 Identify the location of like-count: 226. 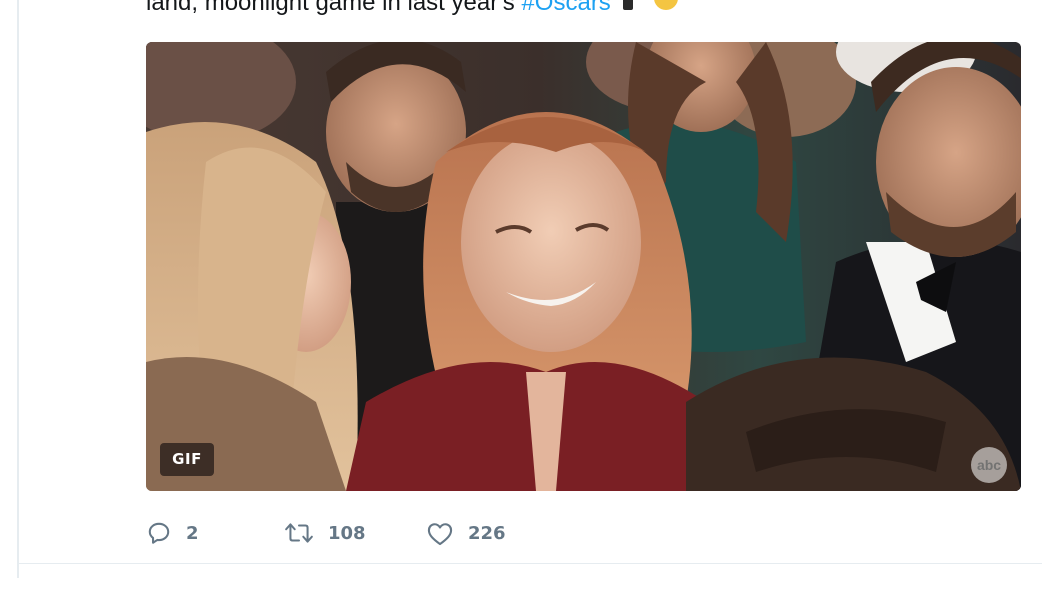
(487, 533).